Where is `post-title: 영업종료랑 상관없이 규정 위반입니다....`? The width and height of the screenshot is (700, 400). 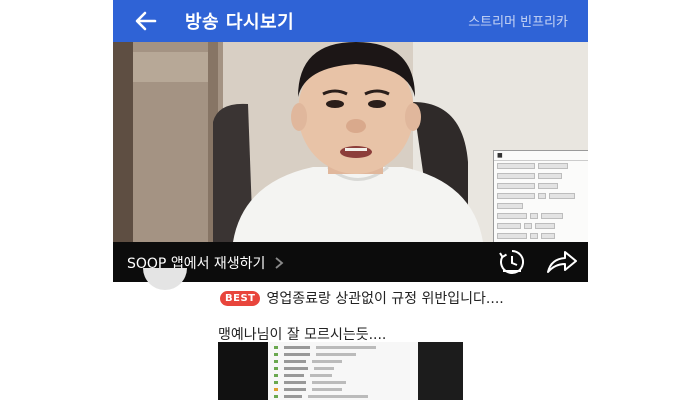 post-title: 영업종료랑 상관없이 규정 위반입니다.... is located at coordinates (385, 299).